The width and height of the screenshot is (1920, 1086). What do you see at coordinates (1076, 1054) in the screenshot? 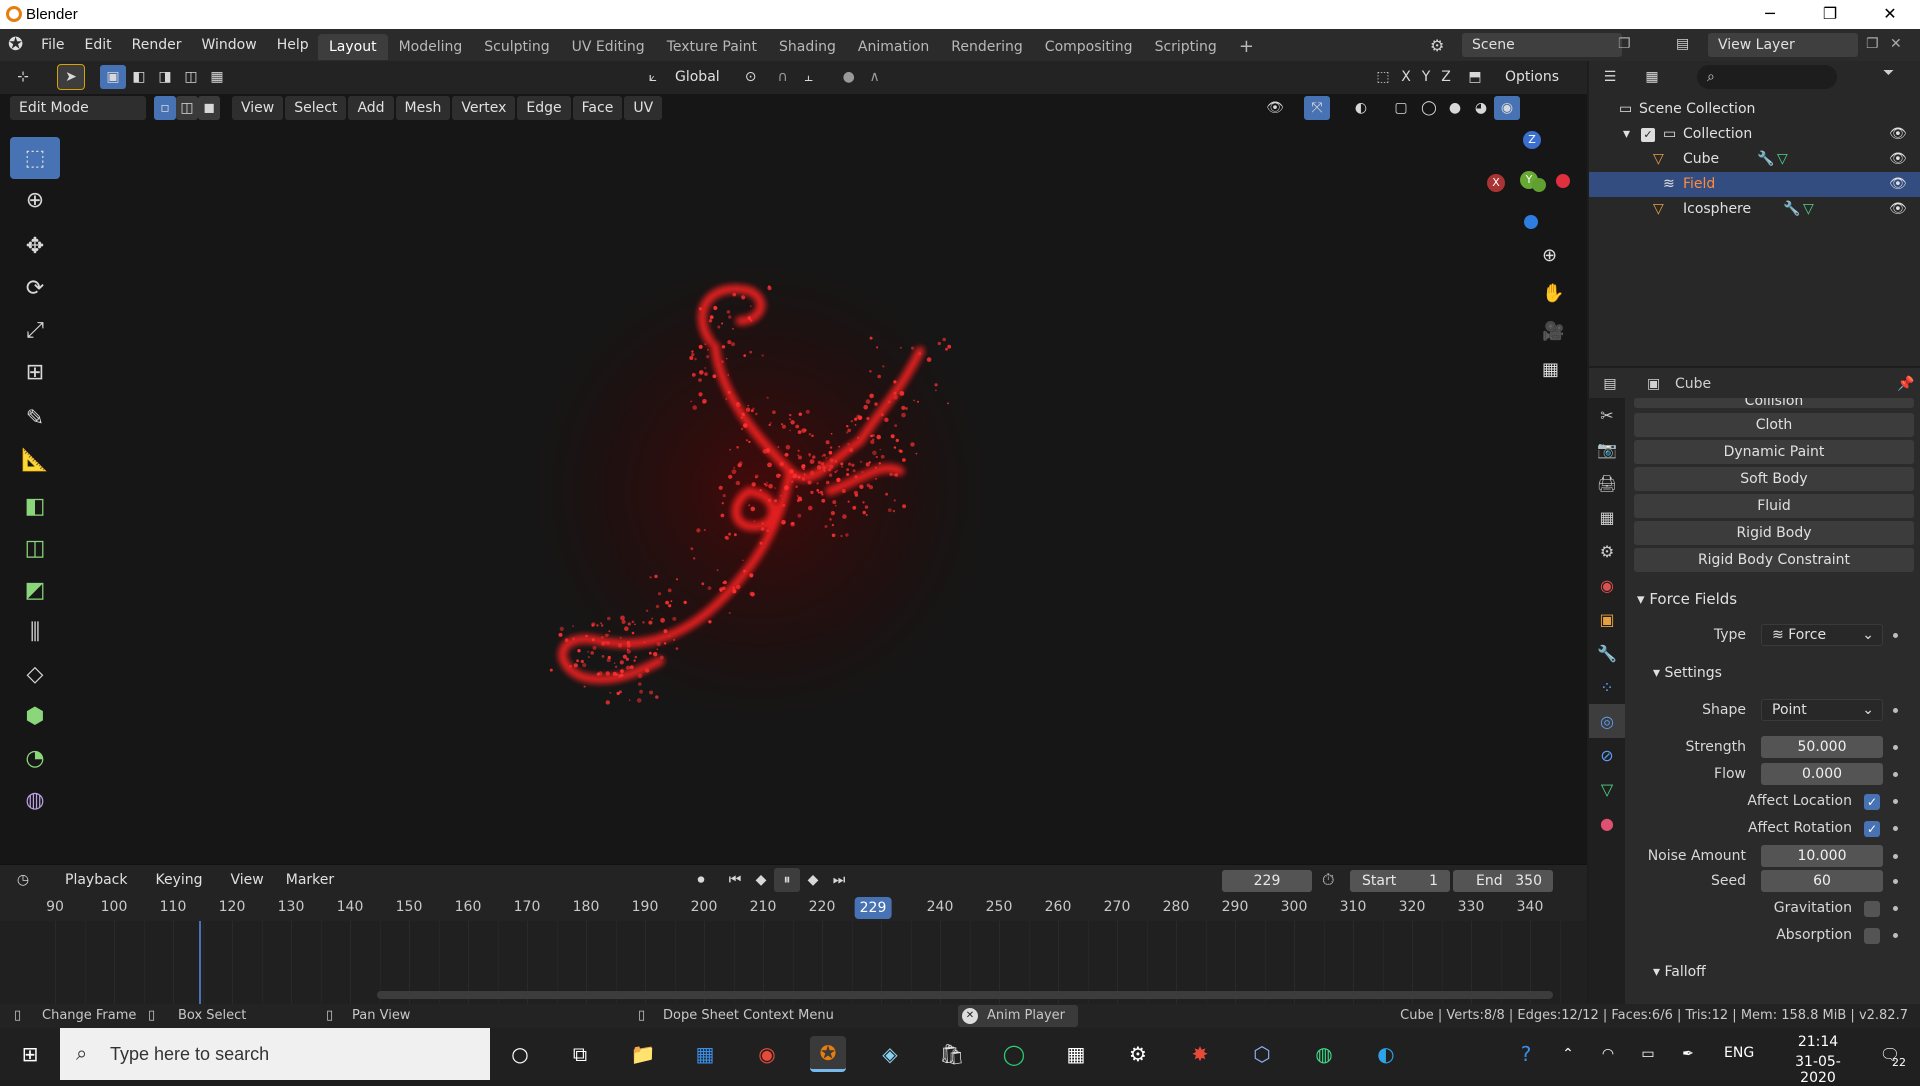
I see `calculator-icon: ▦` at bounding box center [1076, 1054].